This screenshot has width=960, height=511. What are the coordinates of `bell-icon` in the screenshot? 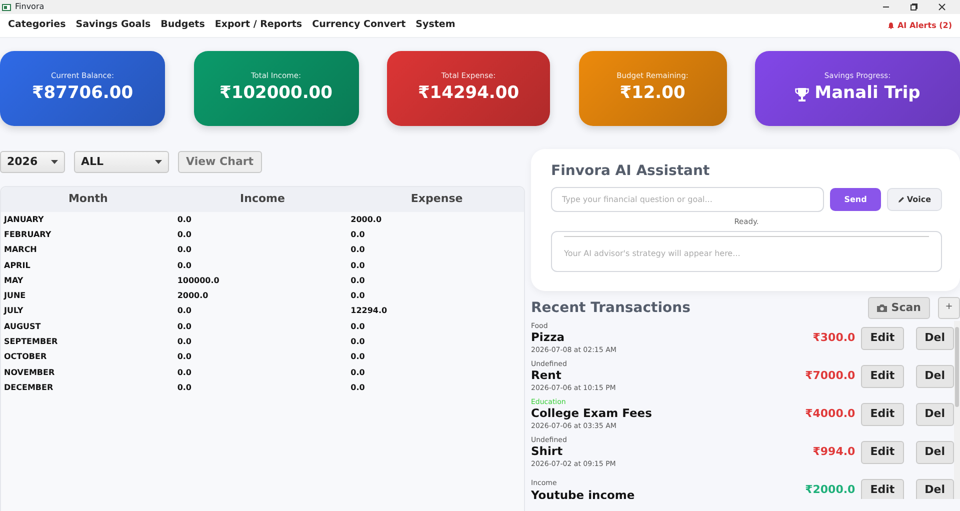 It's located at (891, 25).